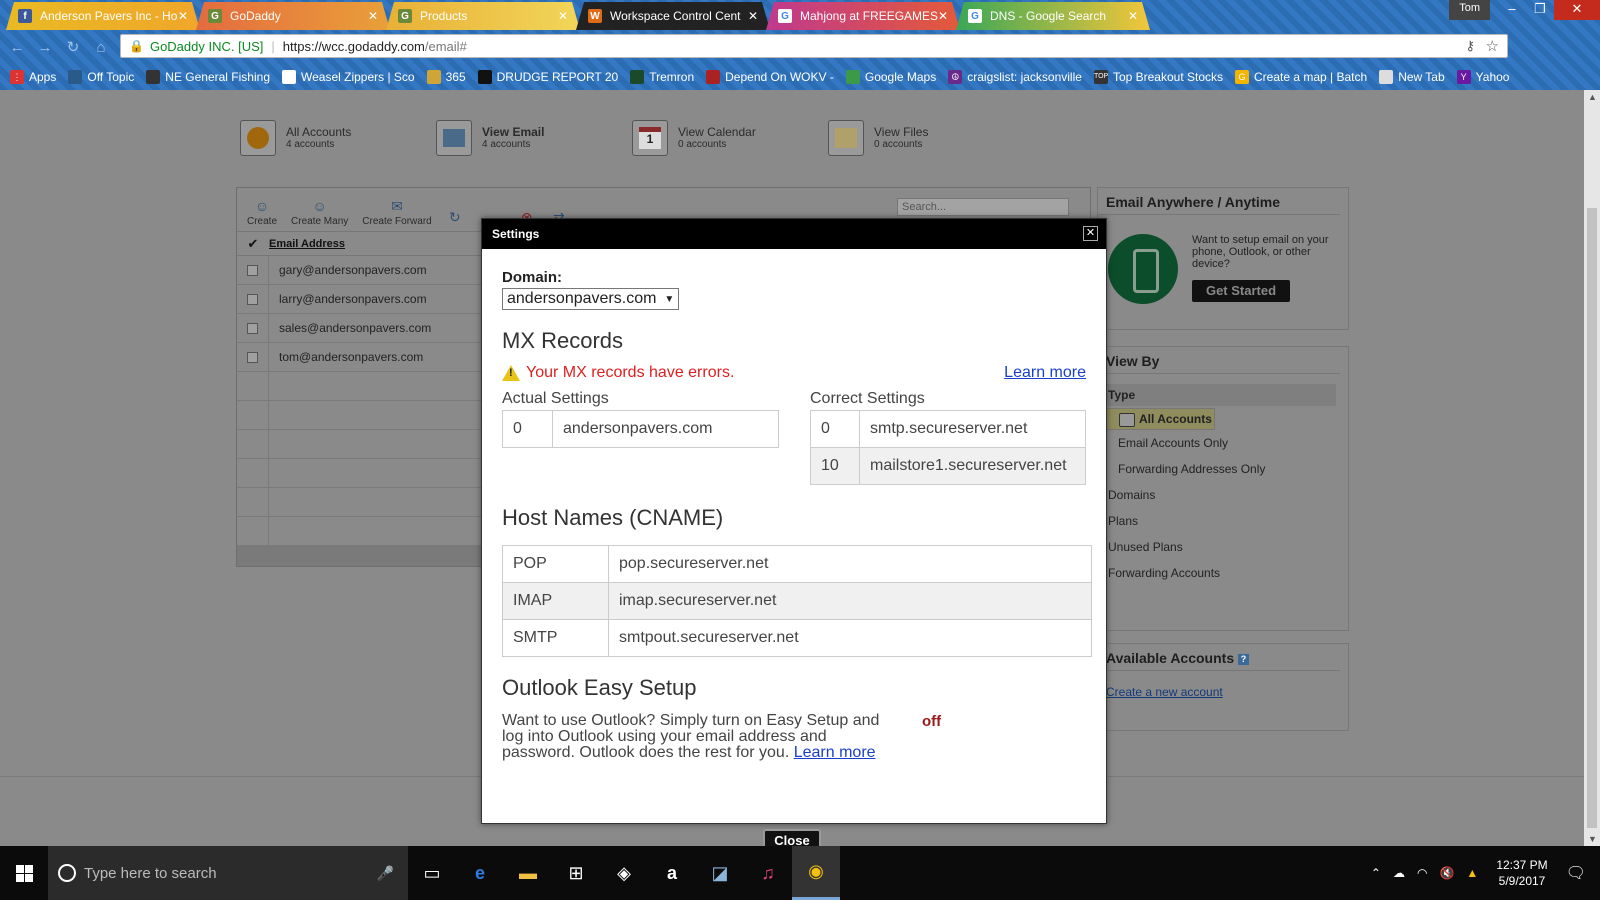 The height and width of the screenshot is (900, 1600). I want to click on create-button: ☺ Create, so click(262, 214).